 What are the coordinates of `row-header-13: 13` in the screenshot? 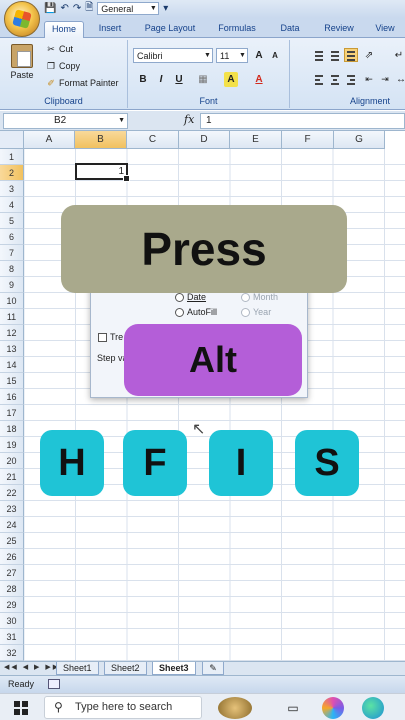 It's located at (12, 349).